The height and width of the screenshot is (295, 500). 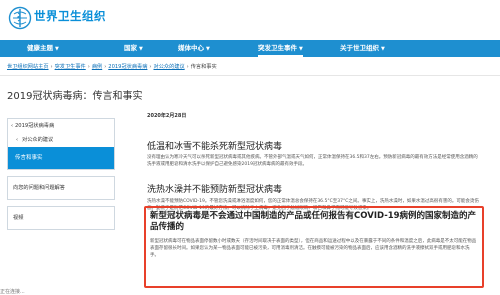 I want to click on header-divider, so click(x=250, y=75).